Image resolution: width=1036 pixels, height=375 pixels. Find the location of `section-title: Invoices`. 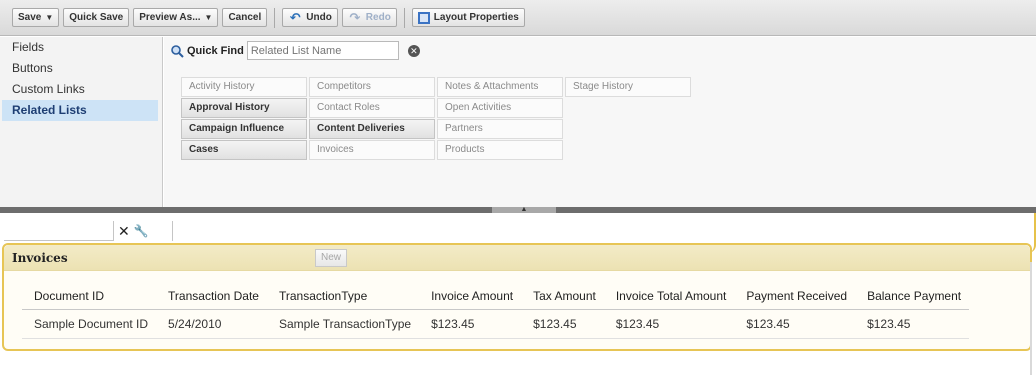

section-title: Invoices is located at coordinates (40, 258).